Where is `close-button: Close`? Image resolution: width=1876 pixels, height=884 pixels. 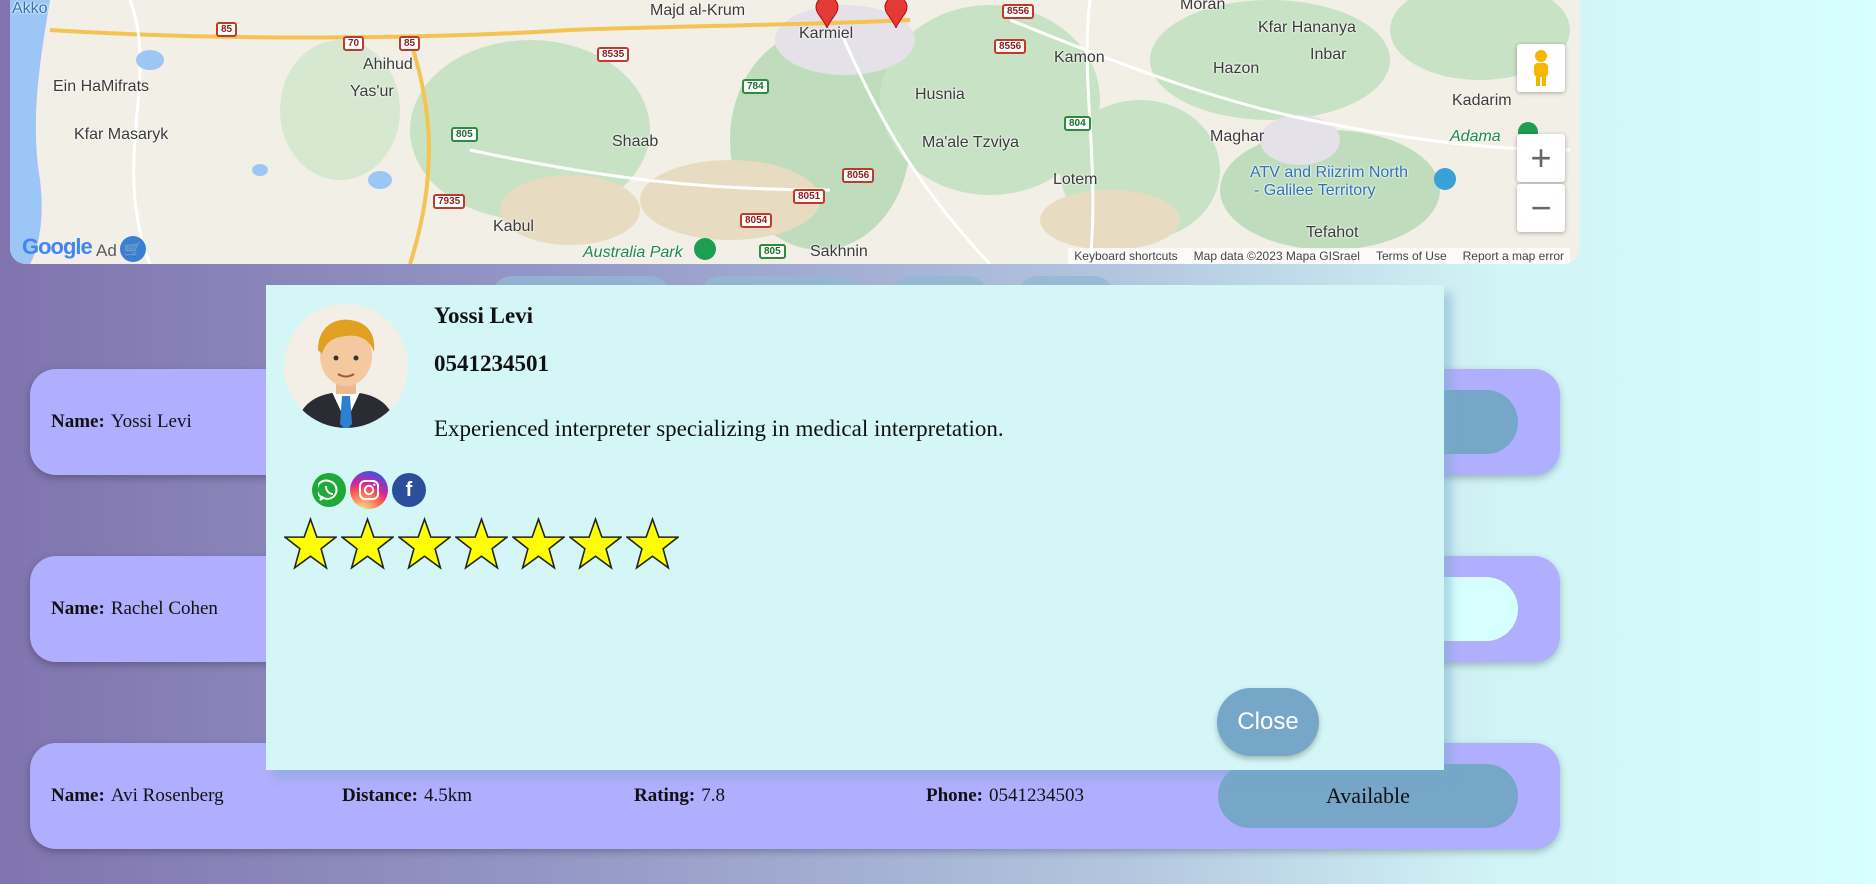
close-button: Close is located at coordinates (1268, 722).